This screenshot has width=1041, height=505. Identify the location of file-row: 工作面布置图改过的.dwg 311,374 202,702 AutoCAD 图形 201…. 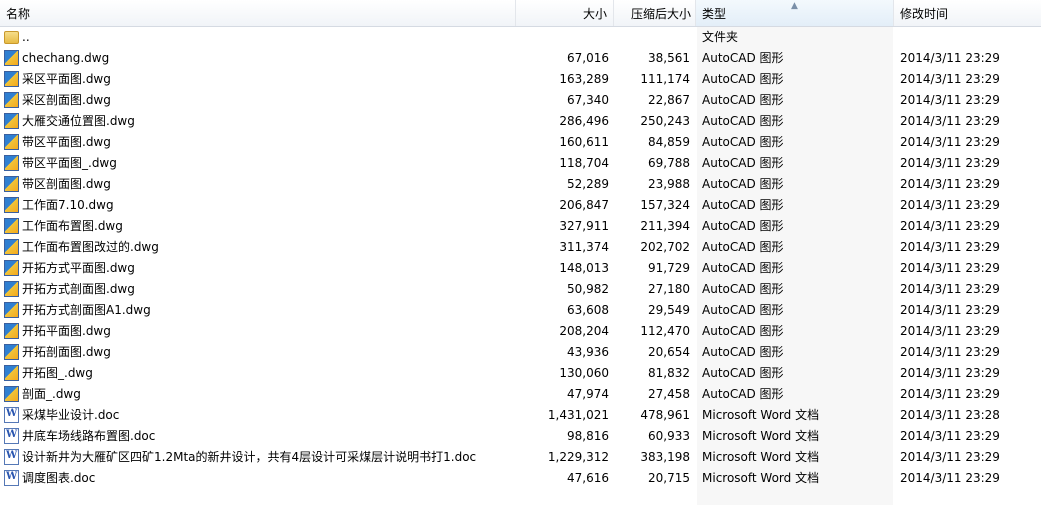
(520, 247).